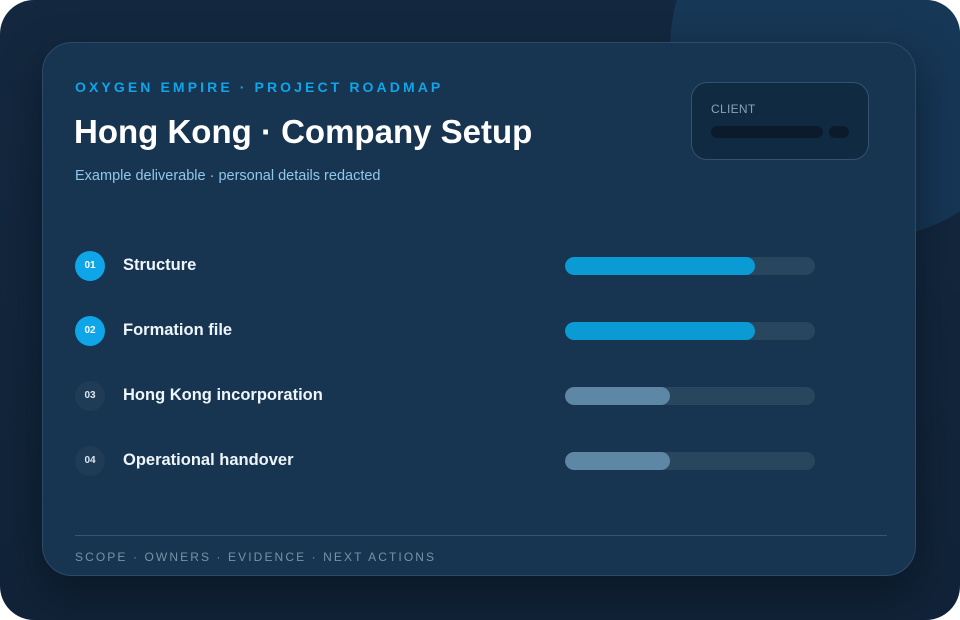  Describe the element at coordinates (780, 121) in the screenshot. I see `client-box: CLIENT` at that location.